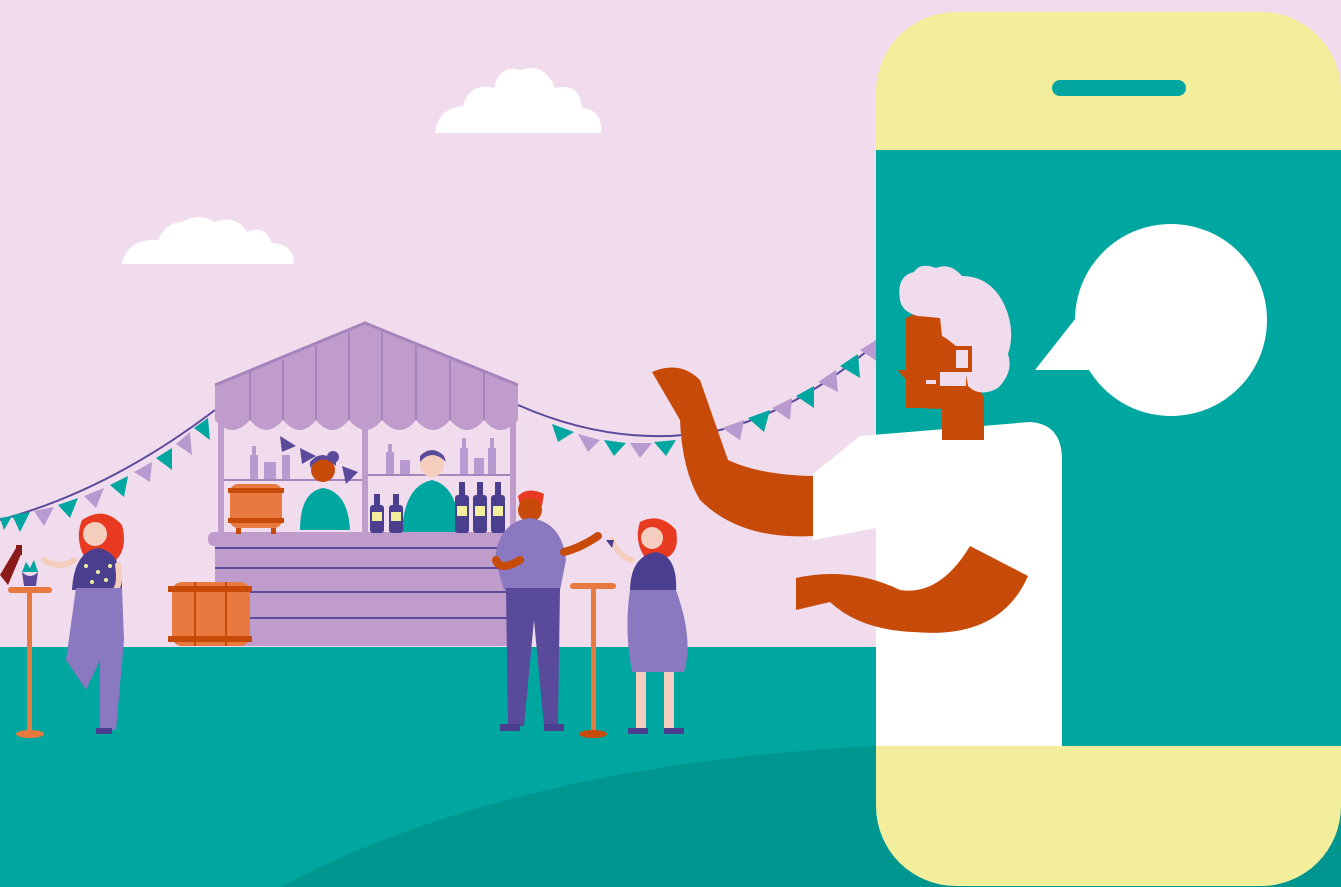  I want to click on phone-speaker-icon, so click(1119, 88).